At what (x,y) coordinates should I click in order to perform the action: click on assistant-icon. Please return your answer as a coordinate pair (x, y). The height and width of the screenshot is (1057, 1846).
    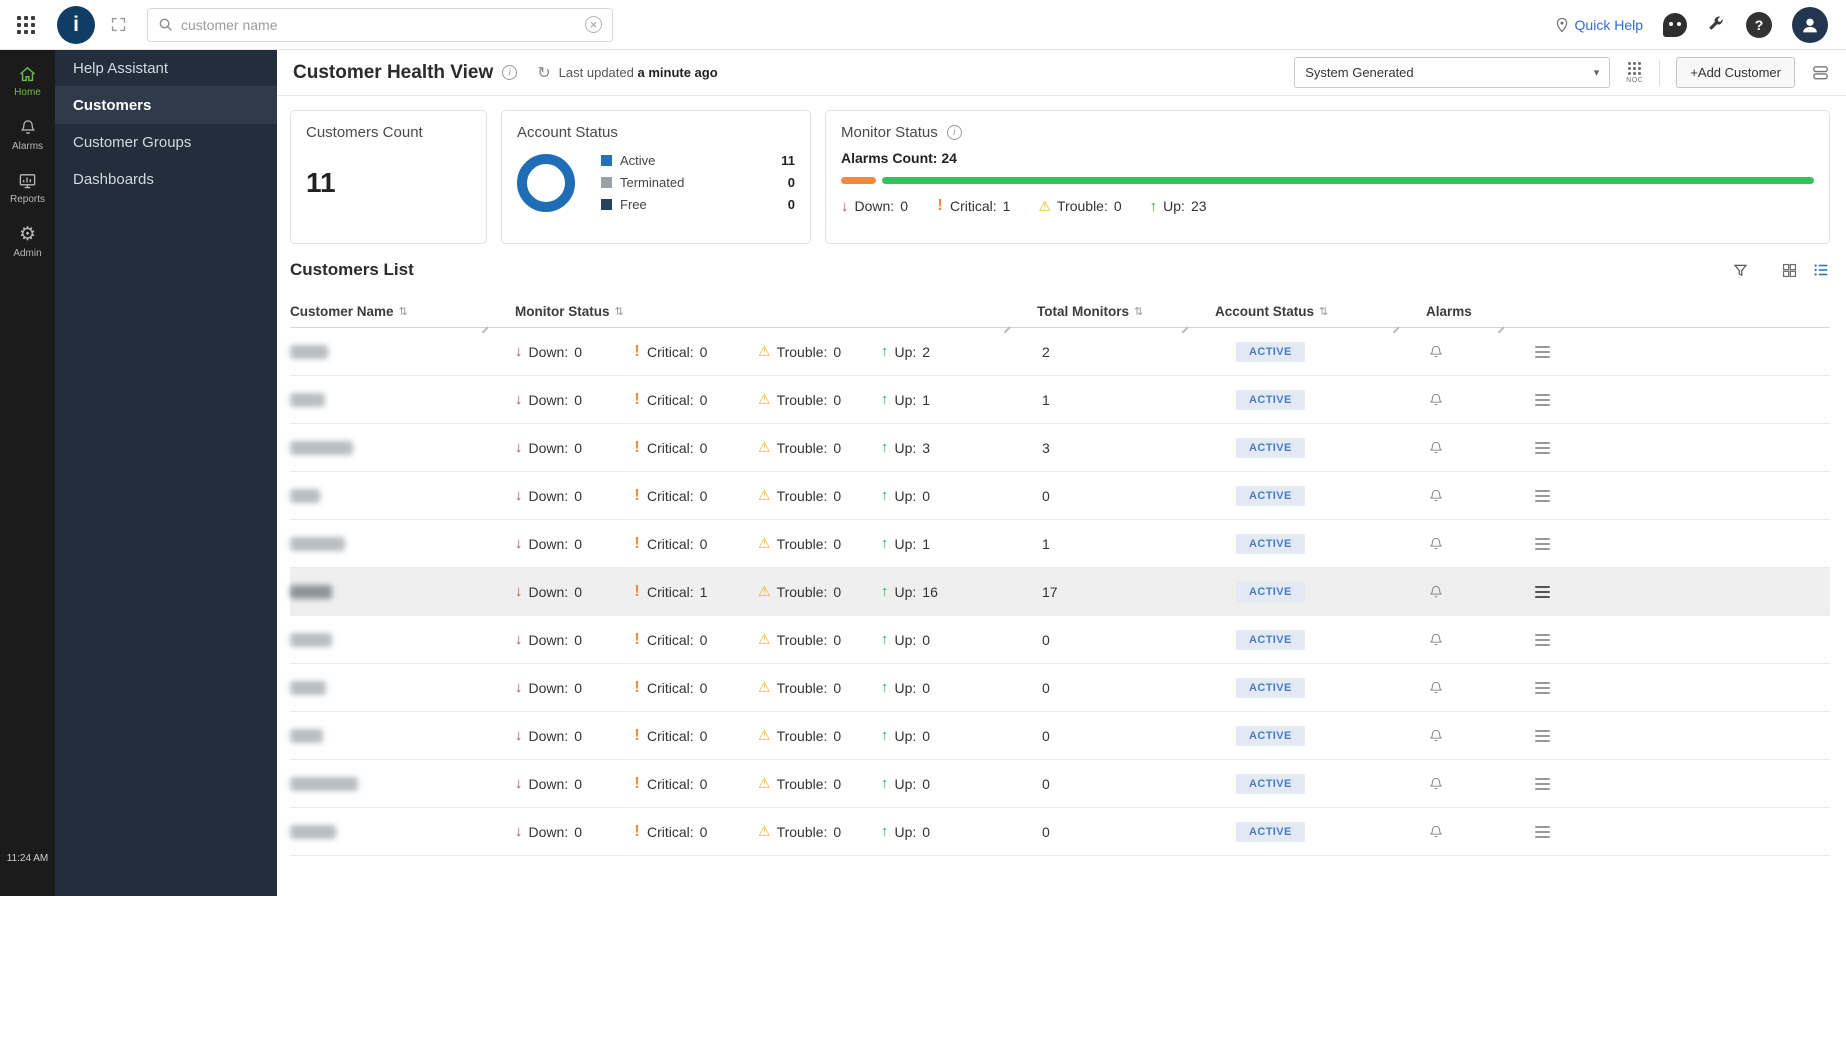
    Looking at the image, I should click on (1675, 24).